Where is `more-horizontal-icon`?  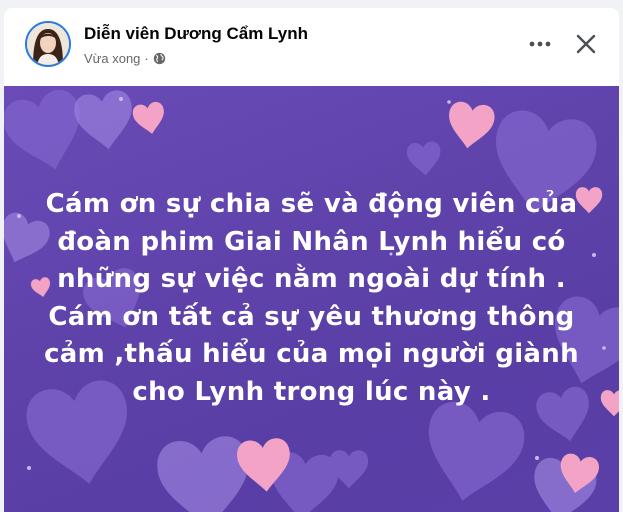
more-horizontal-icon is located at coordinates (540, 44).